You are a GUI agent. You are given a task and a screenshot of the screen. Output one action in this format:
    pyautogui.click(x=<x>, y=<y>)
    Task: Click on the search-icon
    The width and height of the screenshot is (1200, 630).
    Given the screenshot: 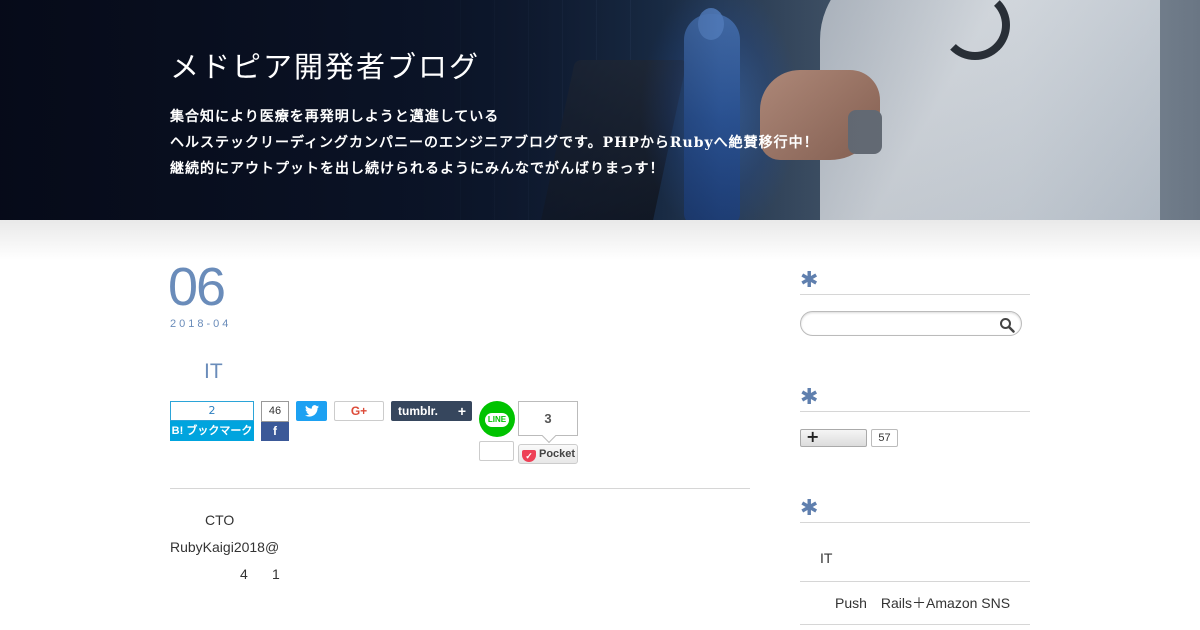 What is the action you would take?
    pyautogui.click(x=1007, y=325)
    